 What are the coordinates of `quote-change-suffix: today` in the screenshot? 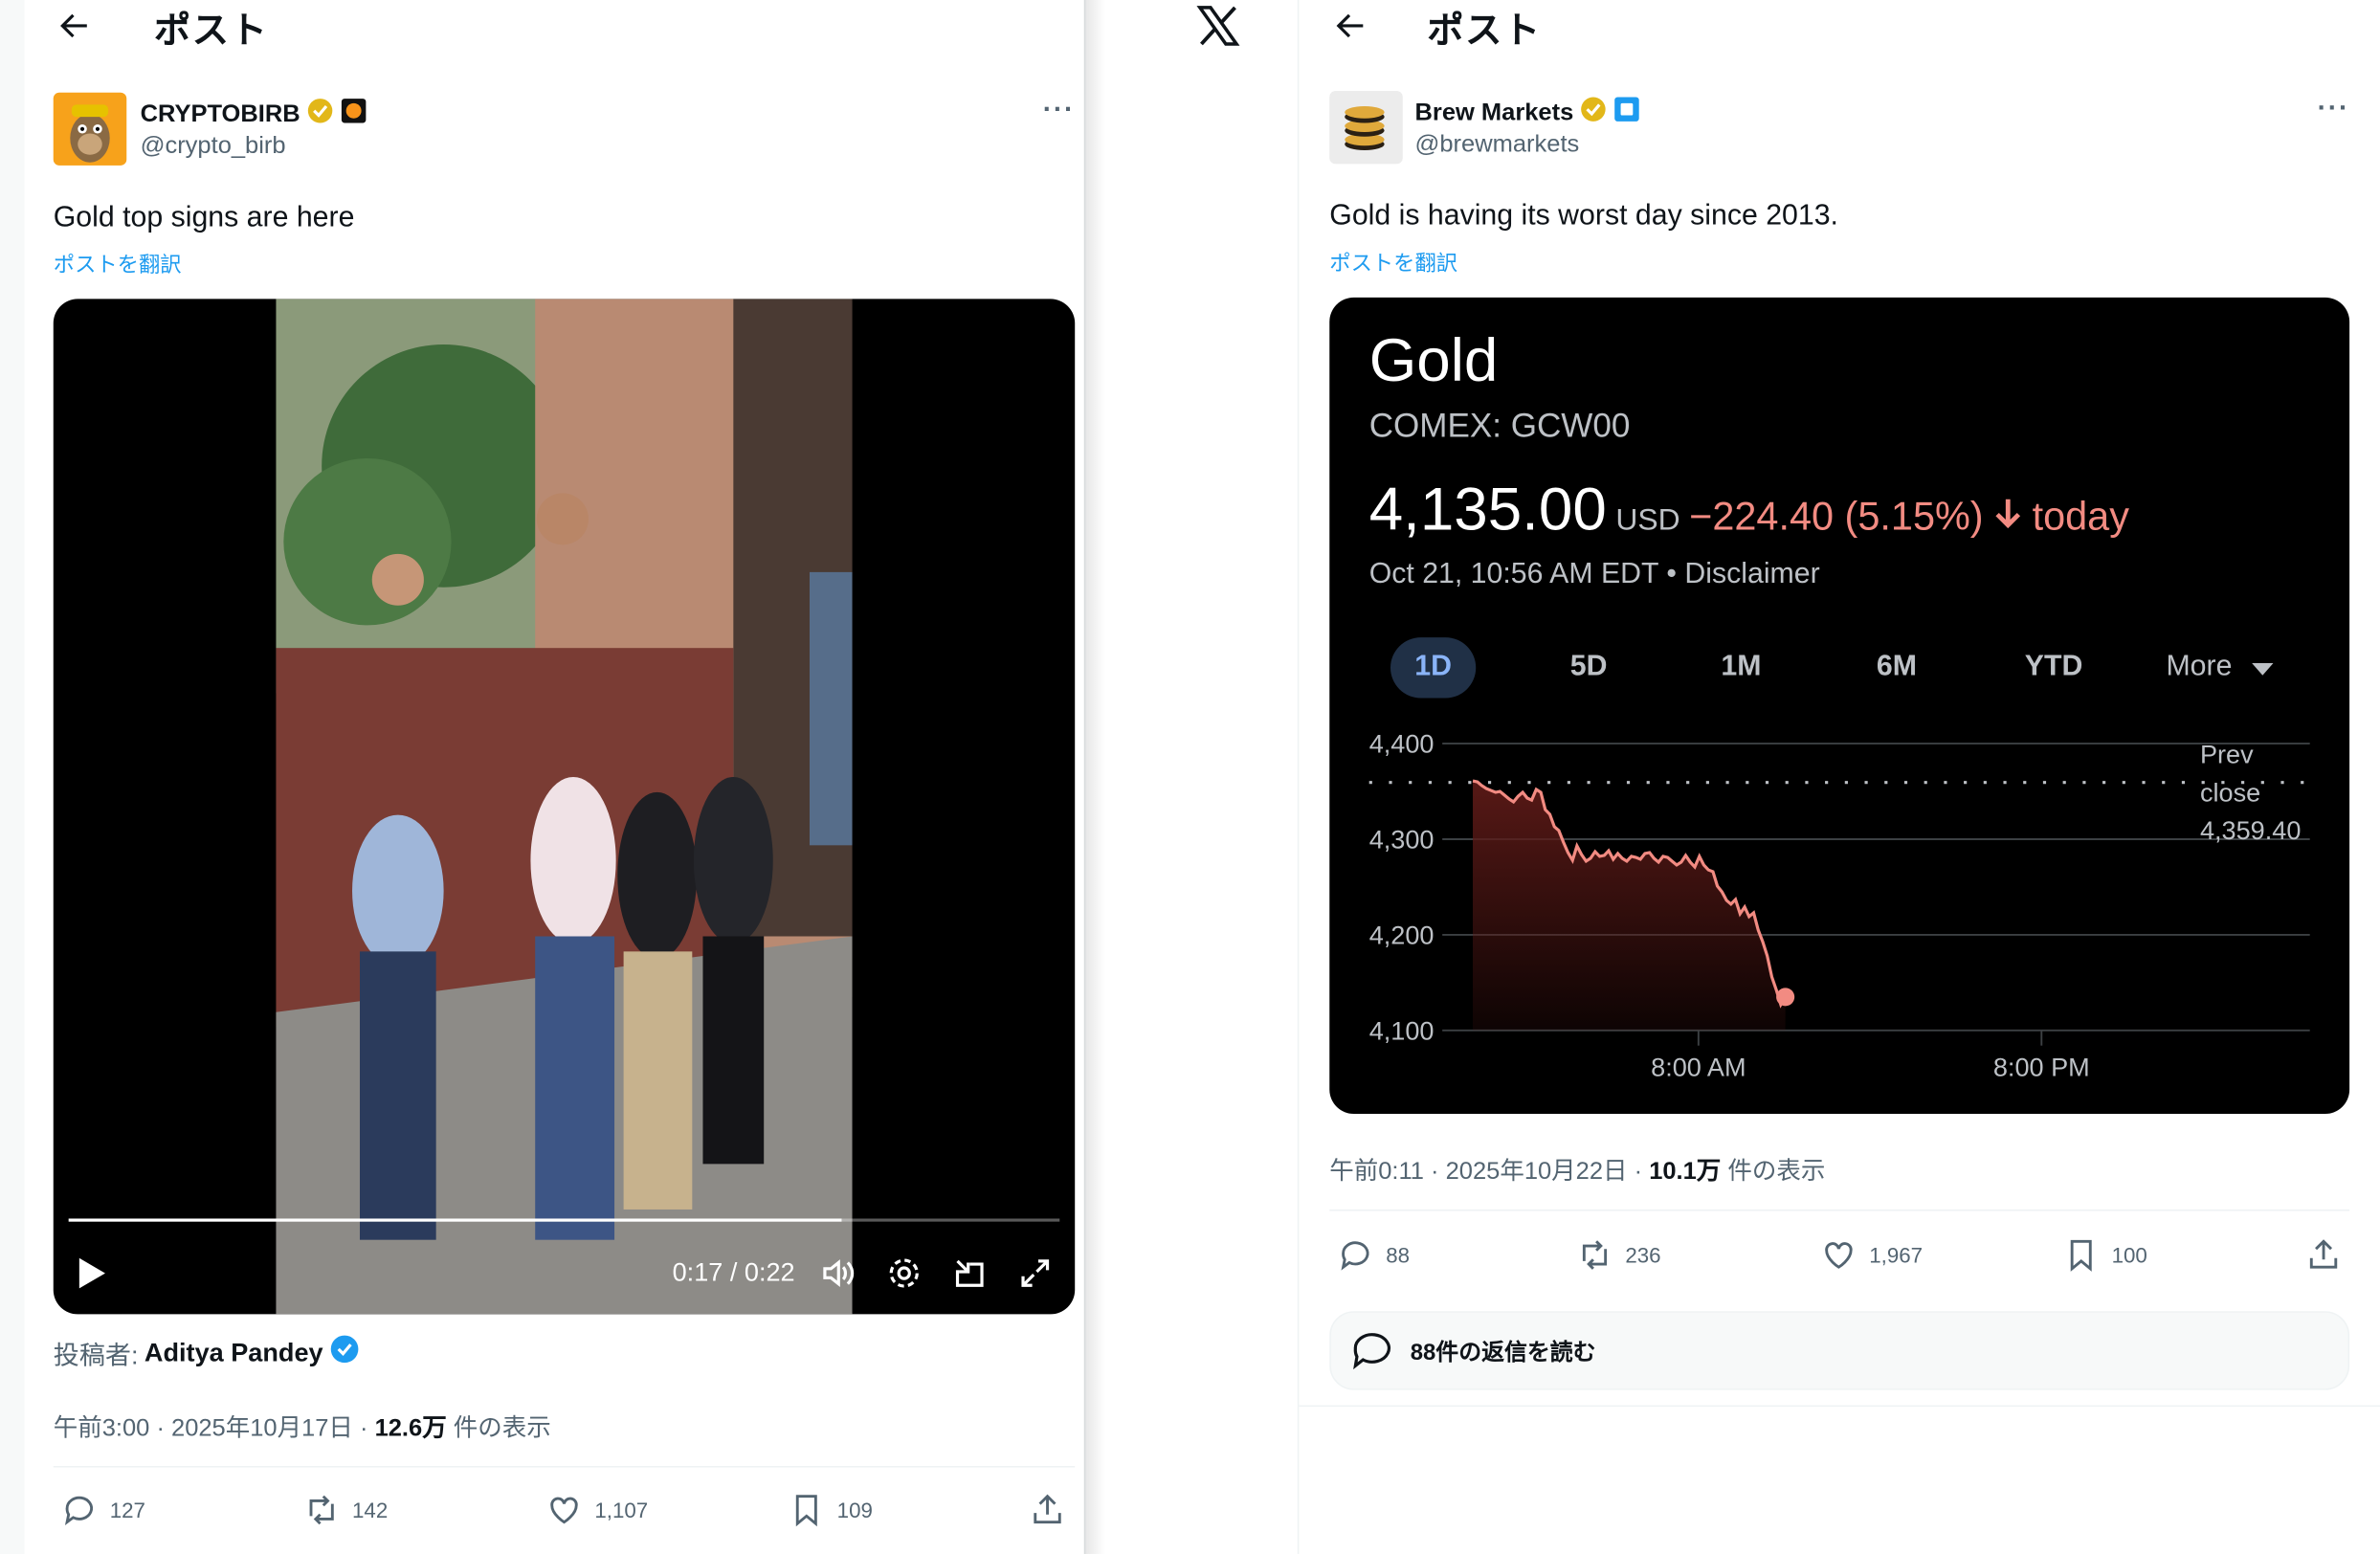 It's located at (2080, 516).